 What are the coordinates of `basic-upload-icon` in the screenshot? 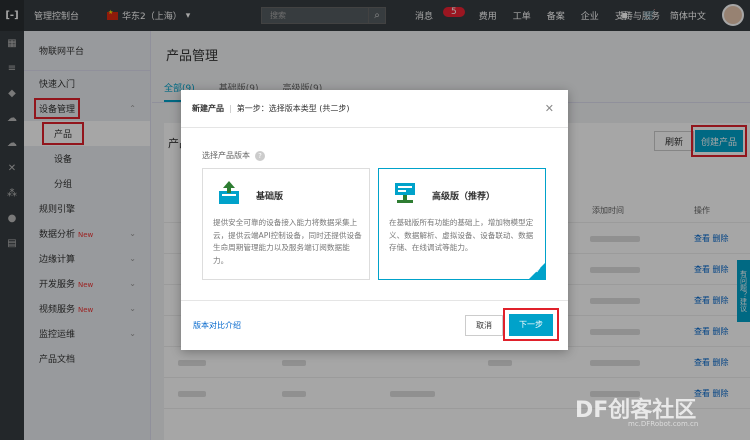 It's located at (229, 192).